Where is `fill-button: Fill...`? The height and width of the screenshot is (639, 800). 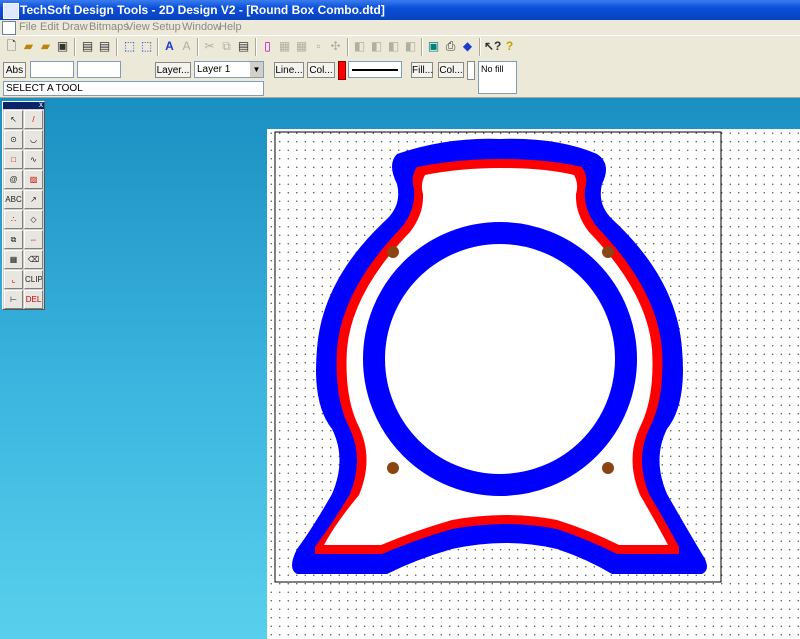 fill-button: Fill... is located at coordinates (422, 70).